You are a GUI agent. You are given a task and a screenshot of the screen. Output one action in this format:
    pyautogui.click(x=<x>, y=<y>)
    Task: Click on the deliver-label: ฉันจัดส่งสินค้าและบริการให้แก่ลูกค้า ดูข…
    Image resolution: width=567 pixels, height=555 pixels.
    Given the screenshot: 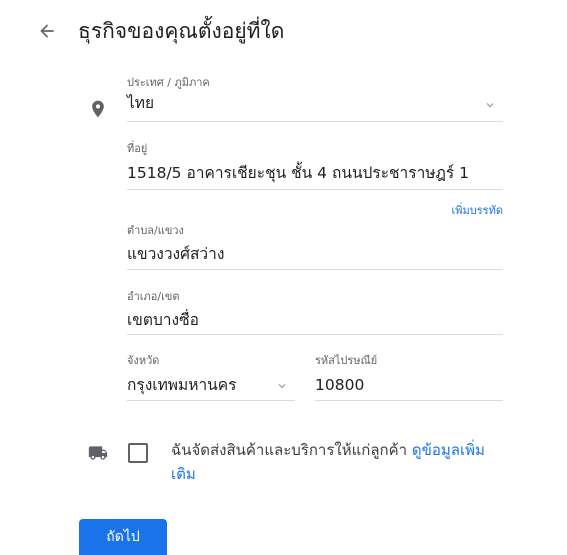 What is the action you would take?
    pyautogui.click(x=336, y=462)
    